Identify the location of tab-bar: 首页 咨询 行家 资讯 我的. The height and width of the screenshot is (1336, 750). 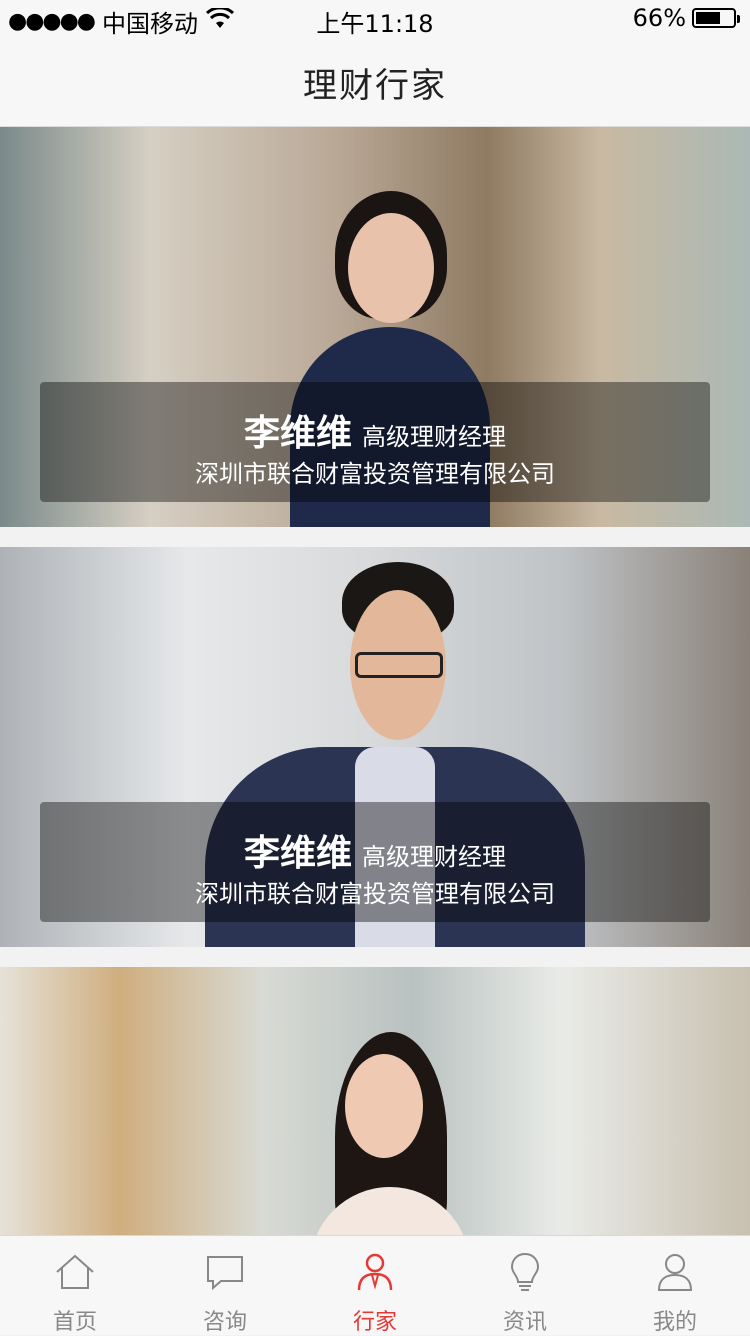
(375, 1285).